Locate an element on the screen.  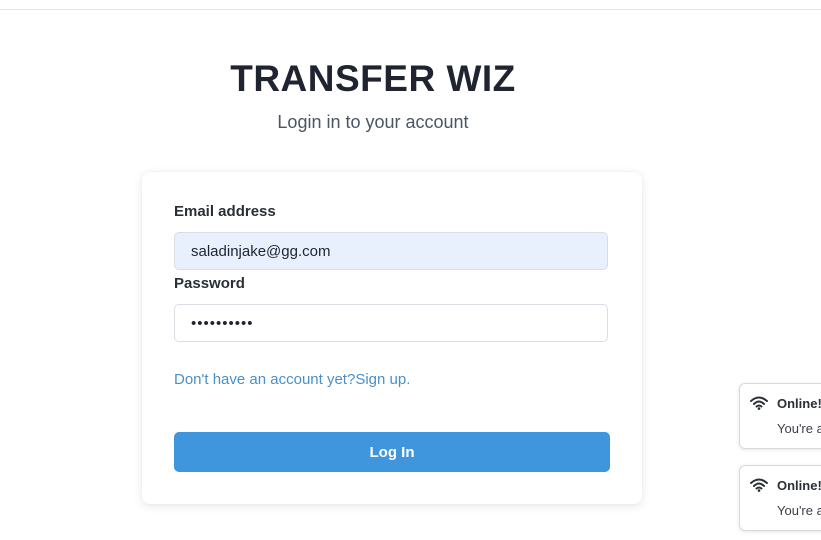
password-input is located at coordinates (391, 323).